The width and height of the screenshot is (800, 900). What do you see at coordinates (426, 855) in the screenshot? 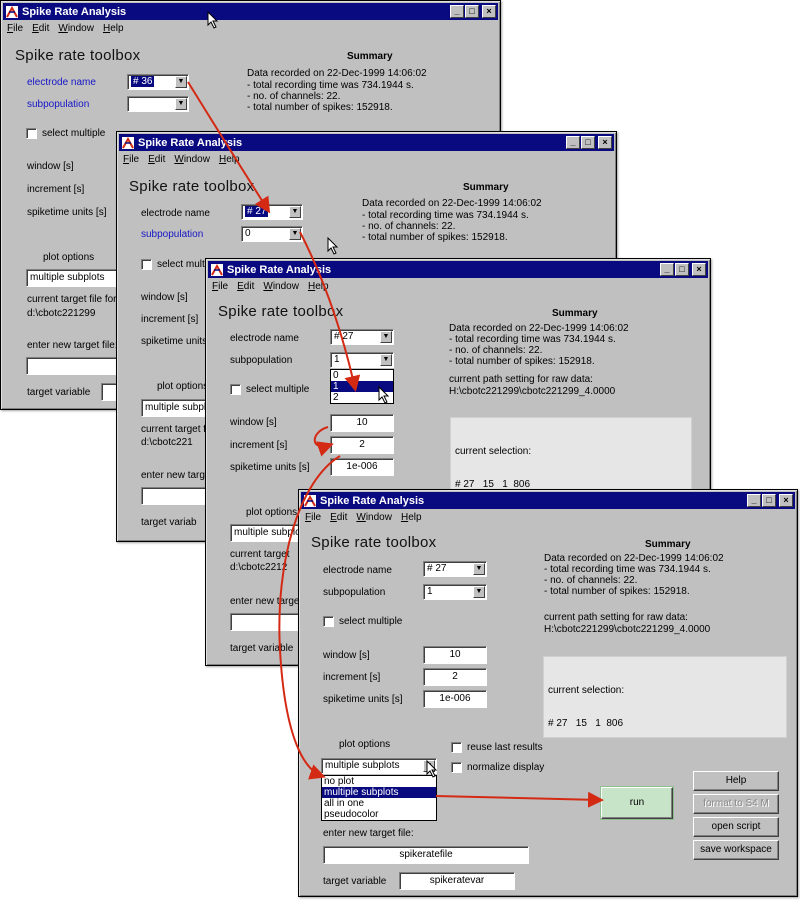
I see `target-file-input: spikeratefile` at bounding box center [426, 855].